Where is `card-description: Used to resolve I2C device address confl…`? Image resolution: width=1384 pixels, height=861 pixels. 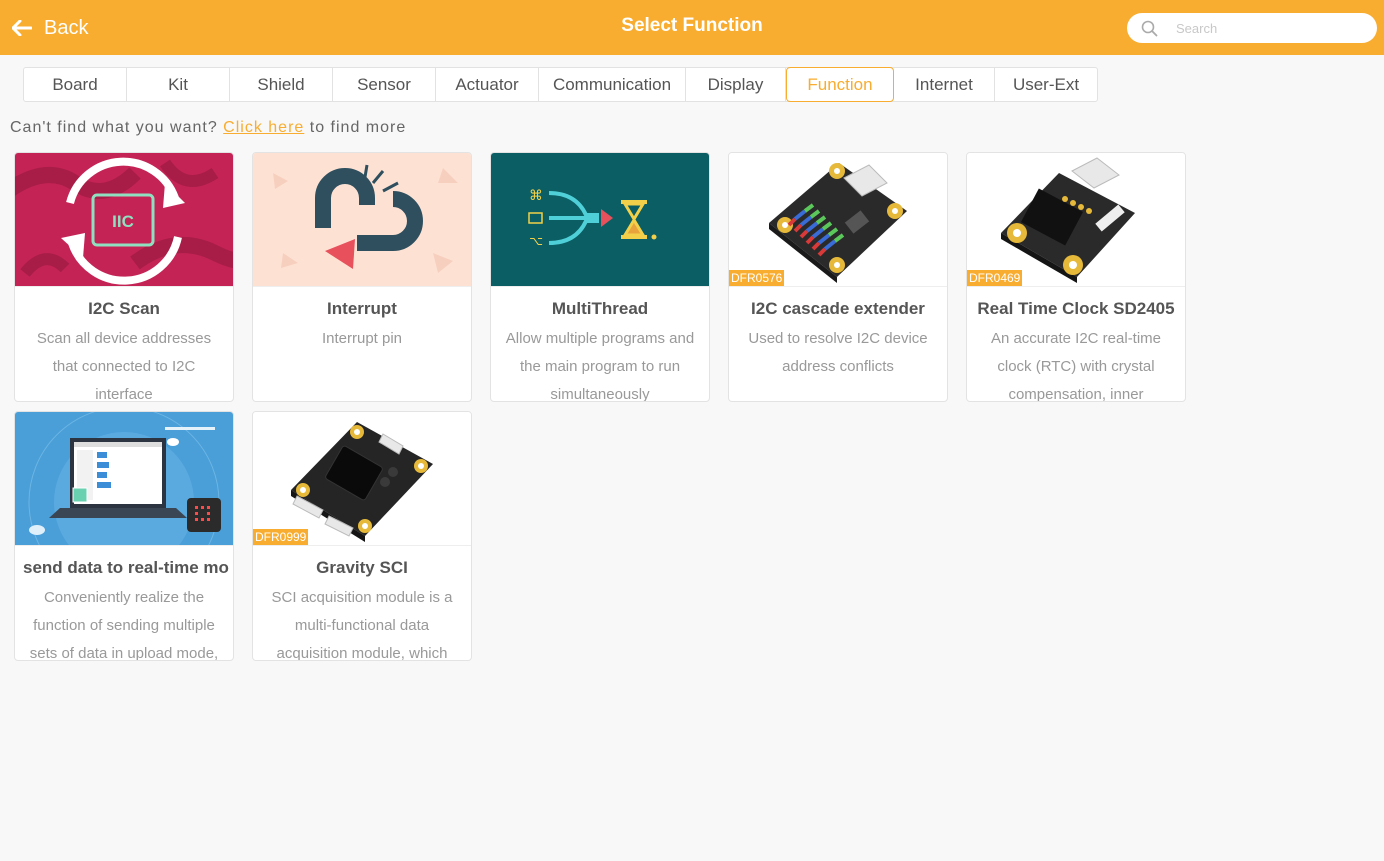 card-description: Used to resolve I2C device address confl… is located at coordinates (838, 352).